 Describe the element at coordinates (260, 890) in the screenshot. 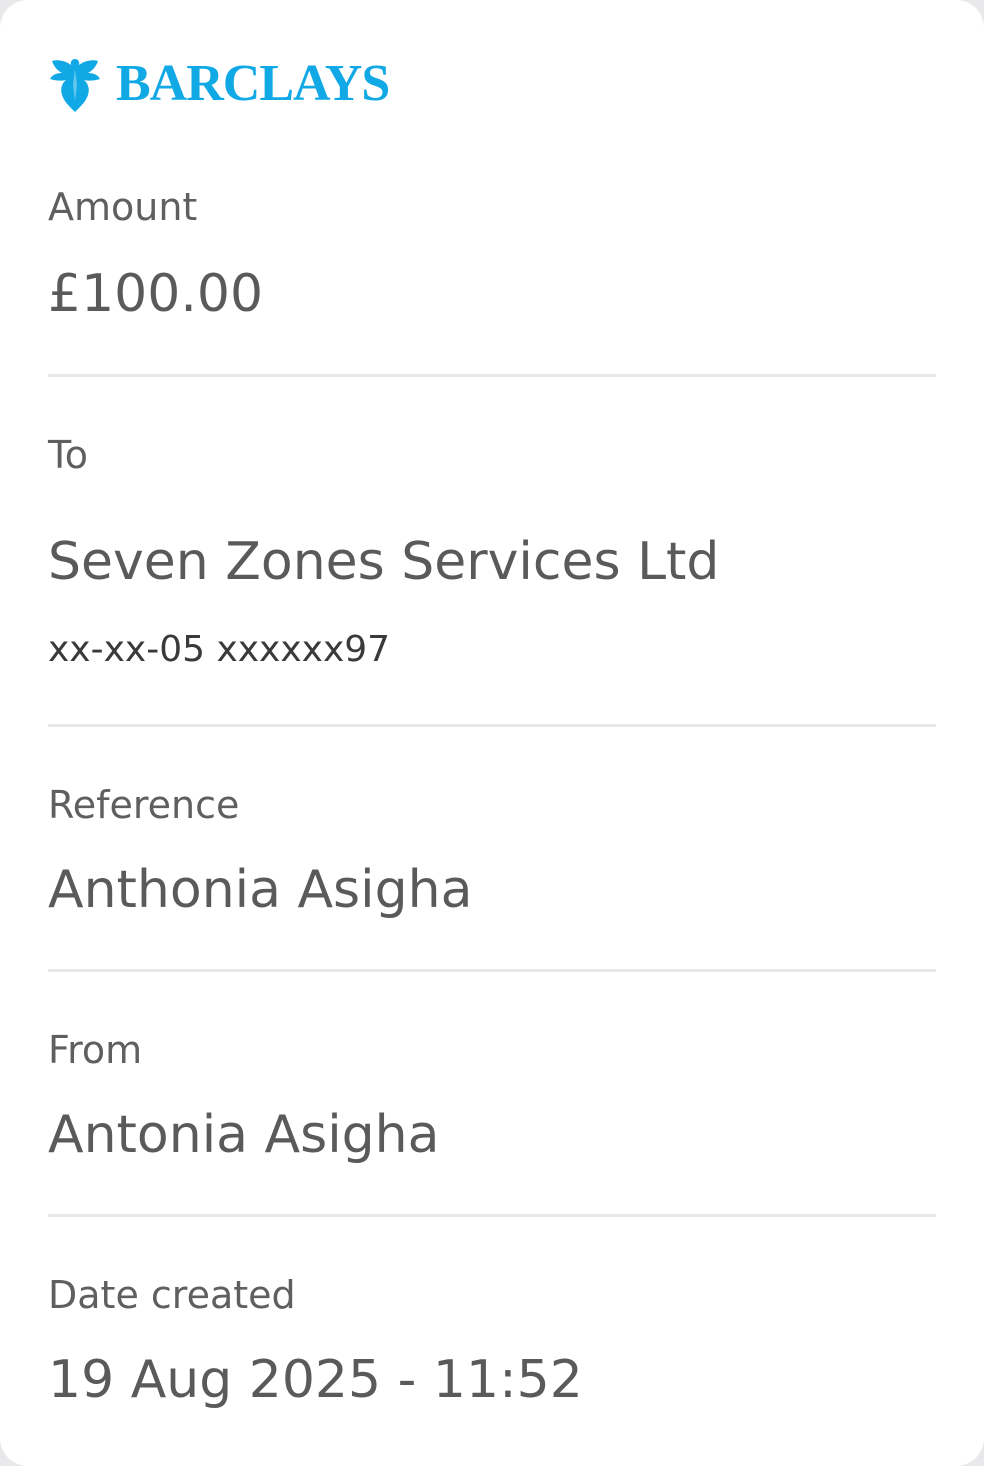

I see `reference-value: Anthonia Asigha` at that location.